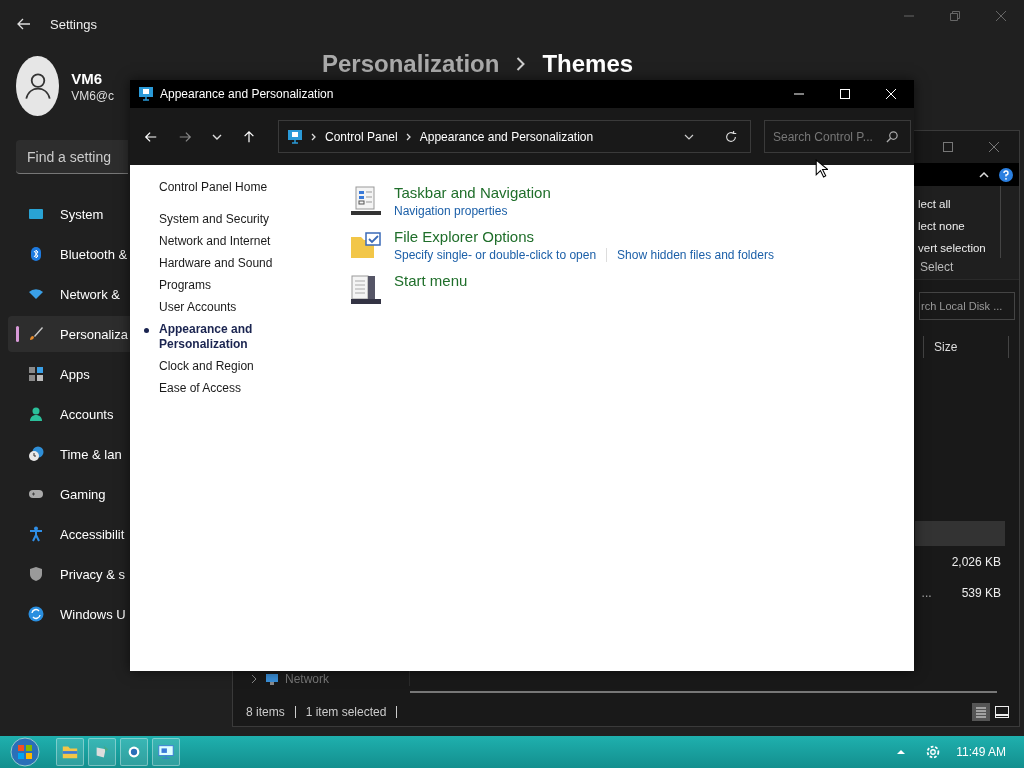 The image size is (1024, 768). I want to click on clock-globe-icon, so click(36, 454).